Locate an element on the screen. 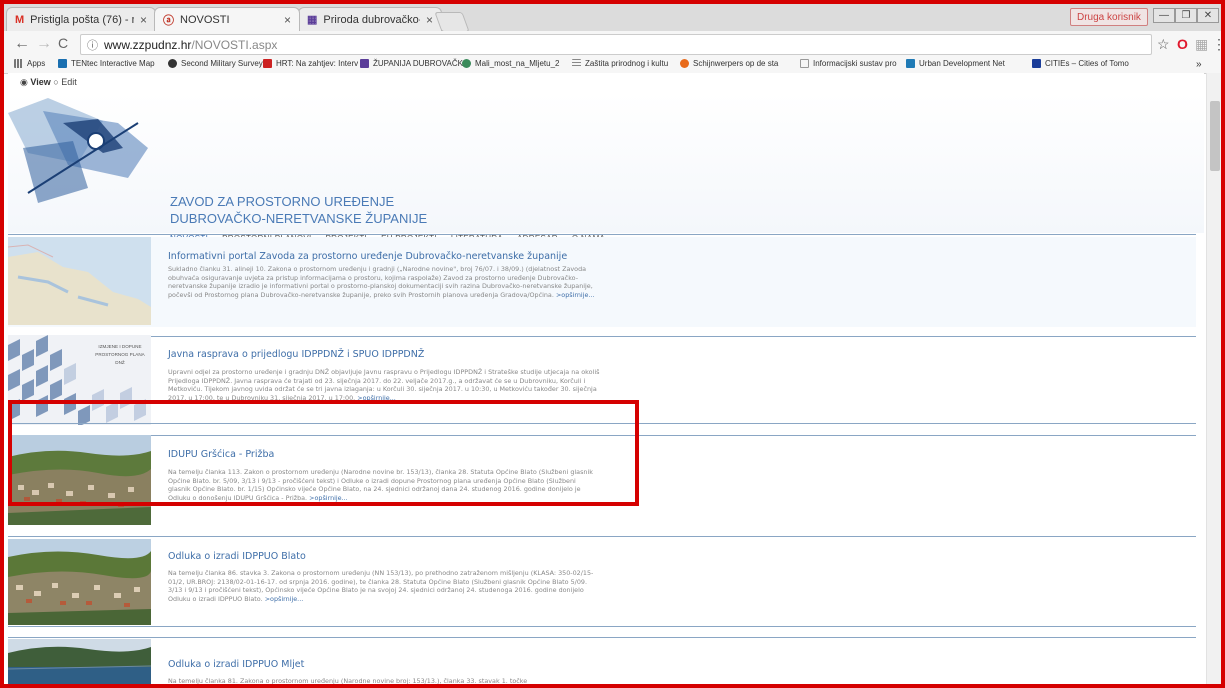  county-icon is located at coordinates (364, 63).